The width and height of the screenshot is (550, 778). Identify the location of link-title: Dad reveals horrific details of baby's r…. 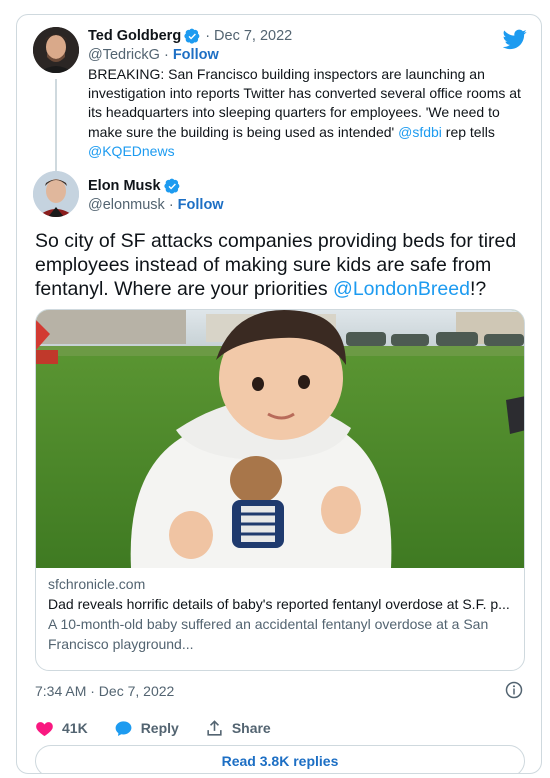
(279, 604).